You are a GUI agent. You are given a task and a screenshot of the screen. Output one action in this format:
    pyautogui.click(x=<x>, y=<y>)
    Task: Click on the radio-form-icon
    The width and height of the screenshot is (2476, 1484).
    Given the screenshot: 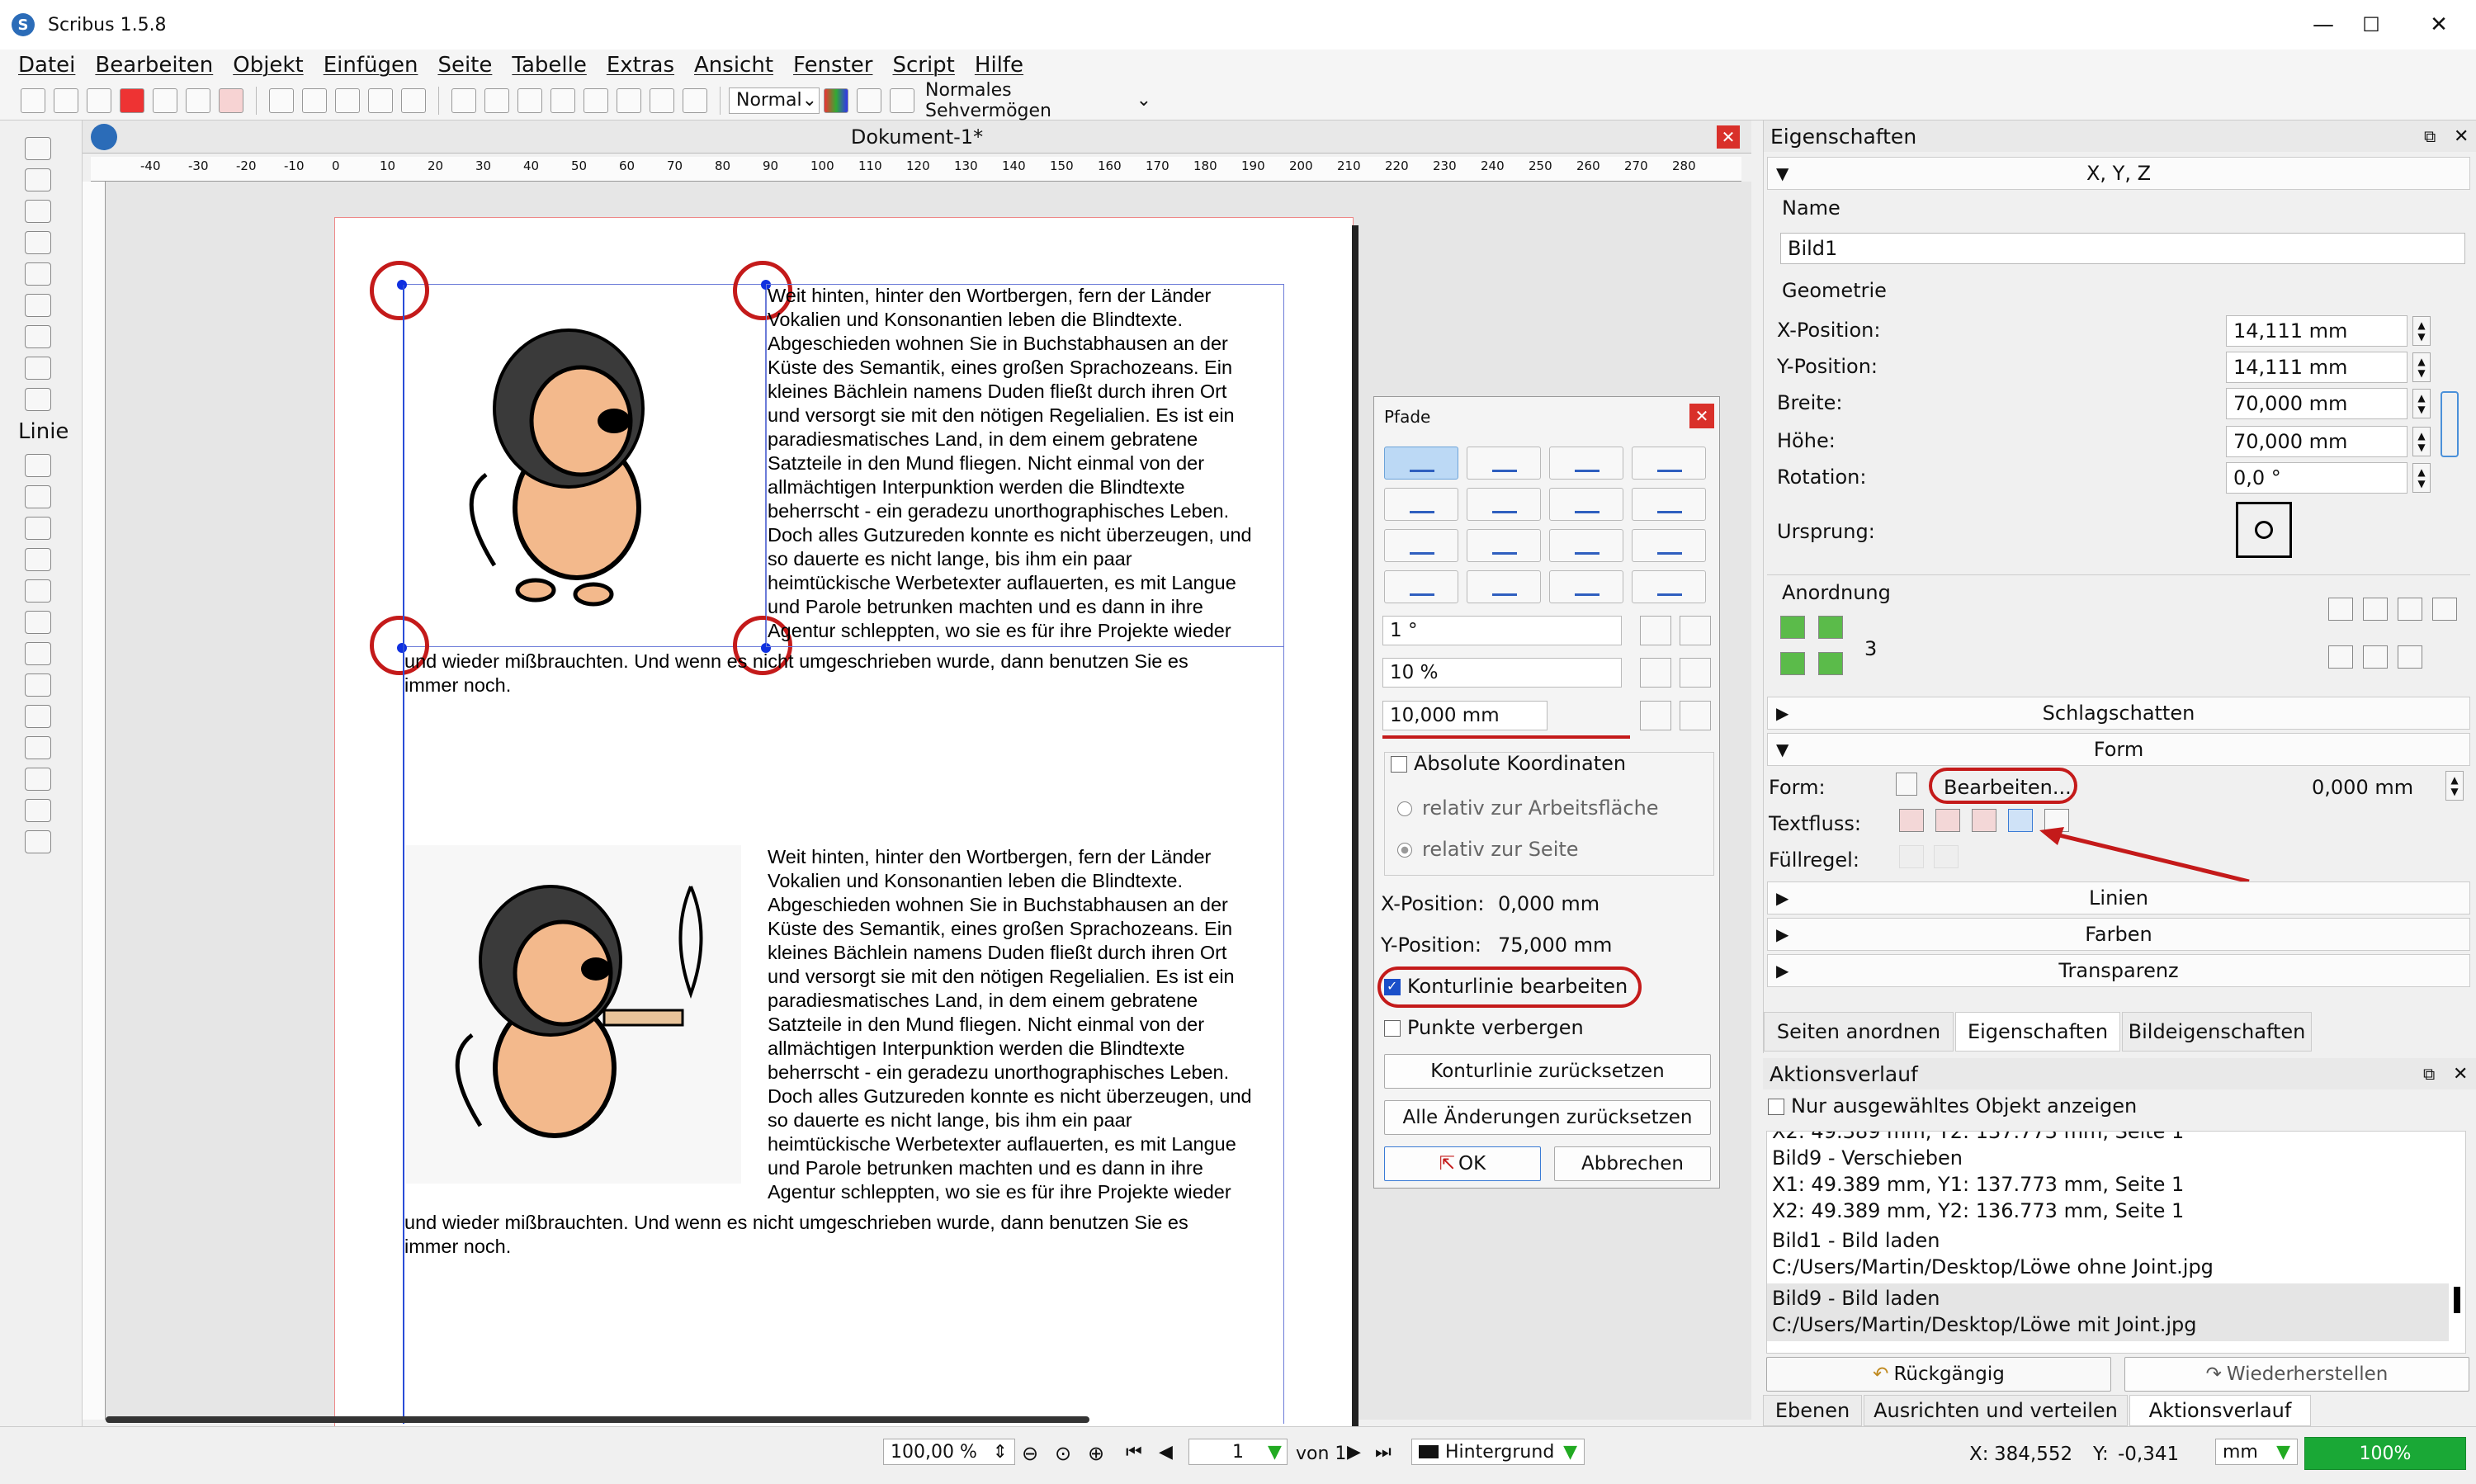 What is the action you would take?
    pyautogui.click(x=529, y=100)
    